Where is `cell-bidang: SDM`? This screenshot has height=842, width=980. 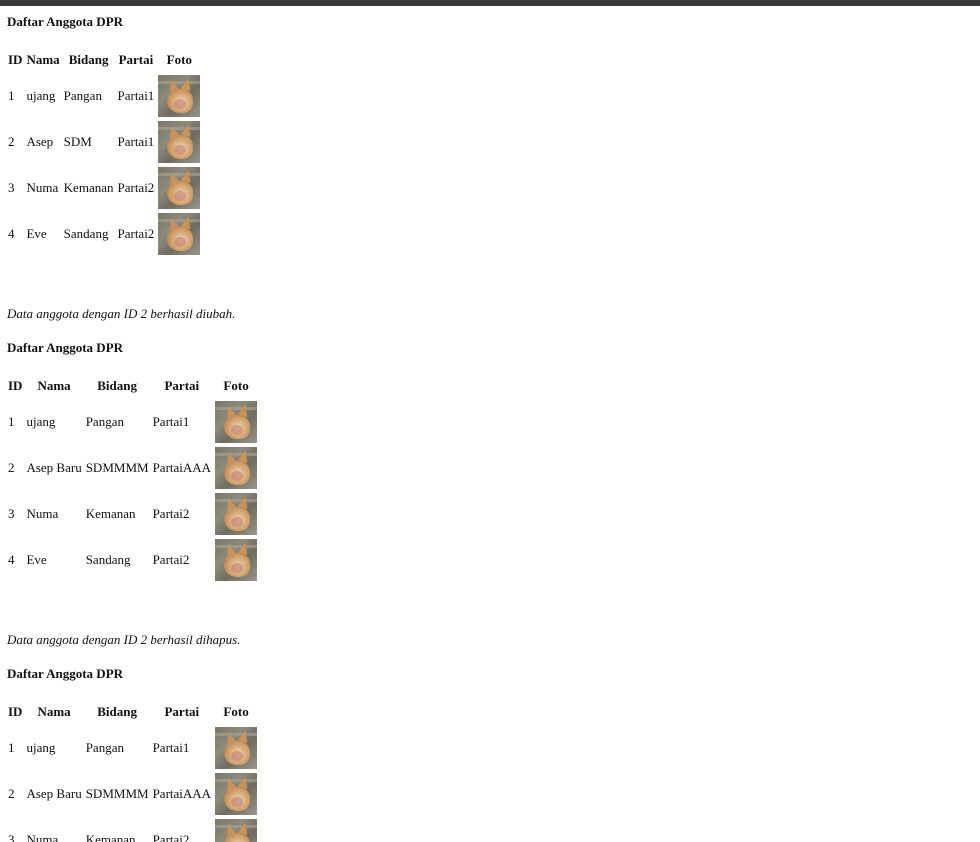 cell-bidang: SDM is located at coordinates (77, 141).